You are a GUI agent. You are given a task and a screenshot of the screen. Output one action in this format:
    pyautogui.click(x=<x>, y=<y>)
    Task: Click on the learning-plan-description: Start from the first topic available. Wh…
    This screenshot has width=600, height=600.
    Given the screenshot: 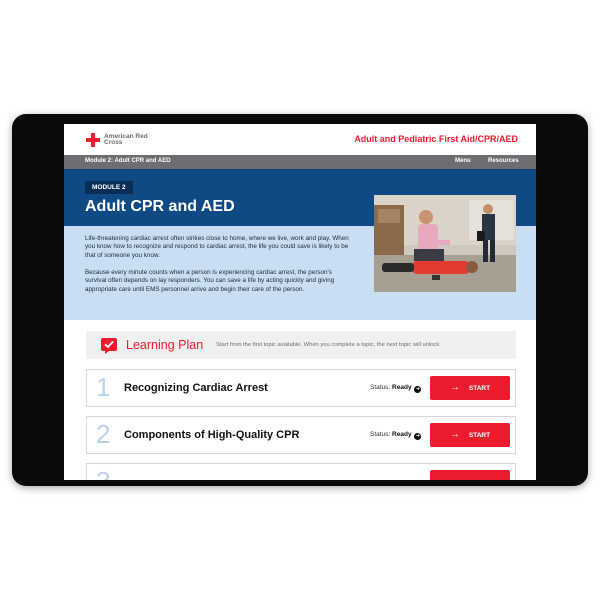 What is the action you would take?
    pyautogui.click(x=328, y=345)
    